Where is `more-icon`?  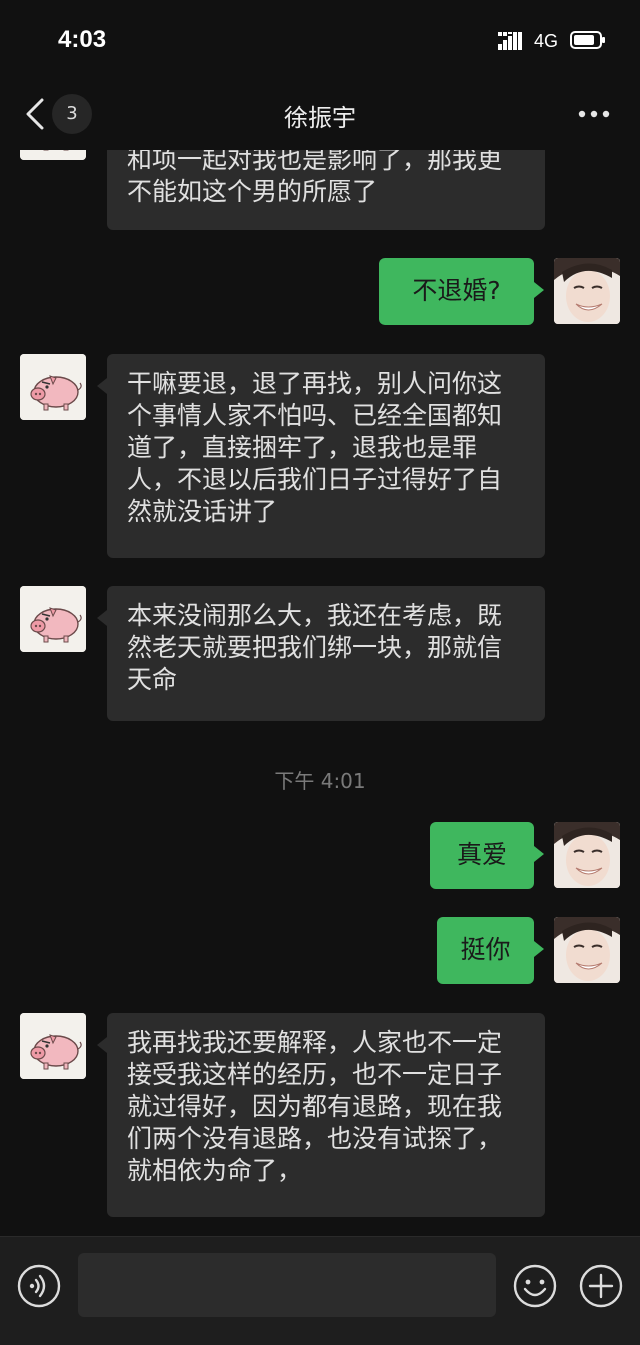
more-icon is located at coordinates (594, 114).